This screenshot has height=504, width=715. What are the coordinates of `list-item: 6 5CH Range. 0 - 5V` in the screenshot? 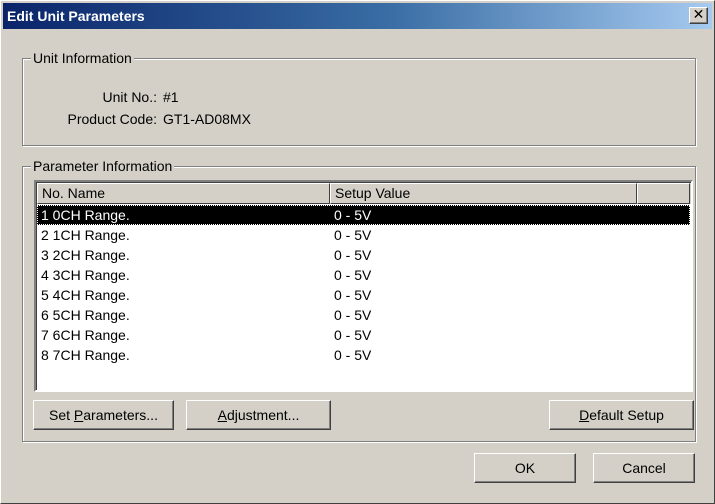 It's located at (363, 315).